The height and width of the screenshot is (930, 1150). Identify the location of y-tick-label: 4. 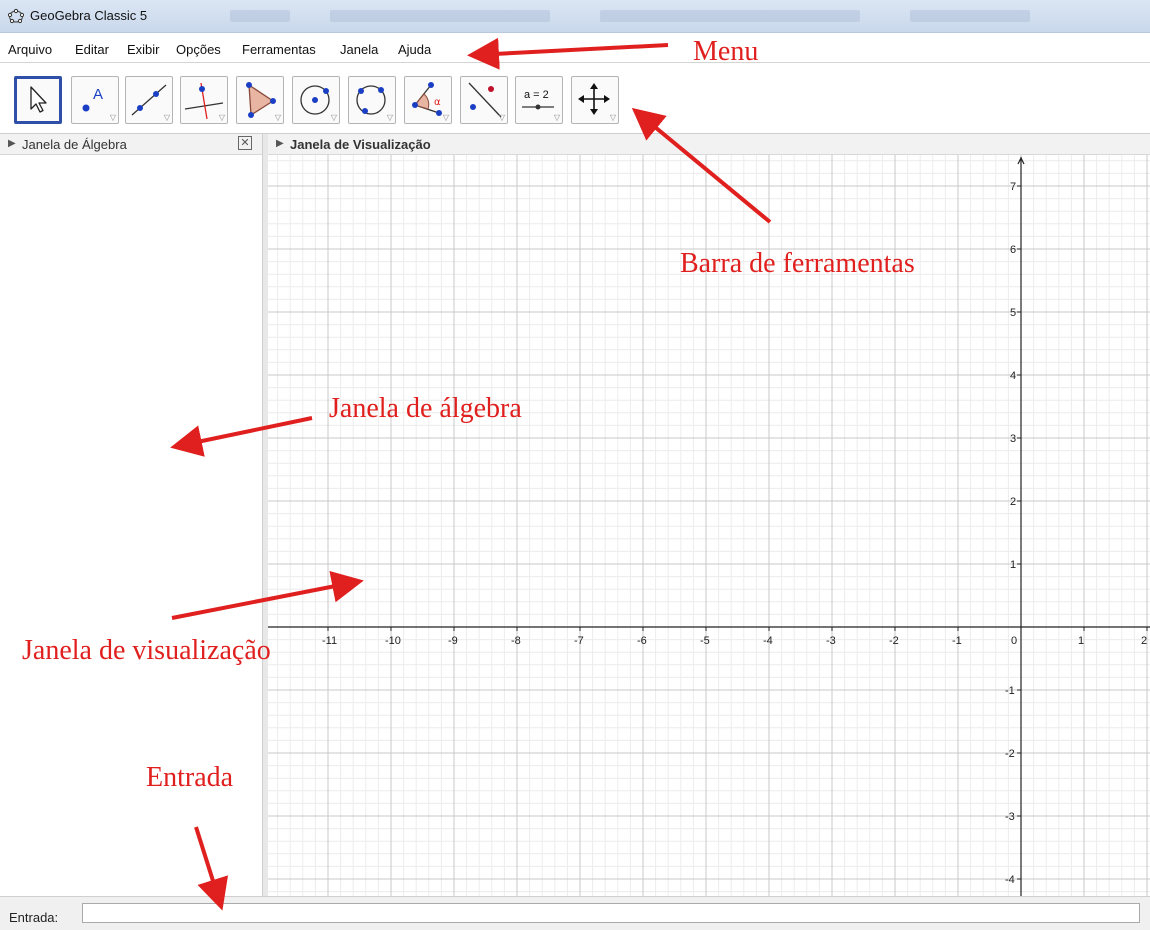
(1013, 376).